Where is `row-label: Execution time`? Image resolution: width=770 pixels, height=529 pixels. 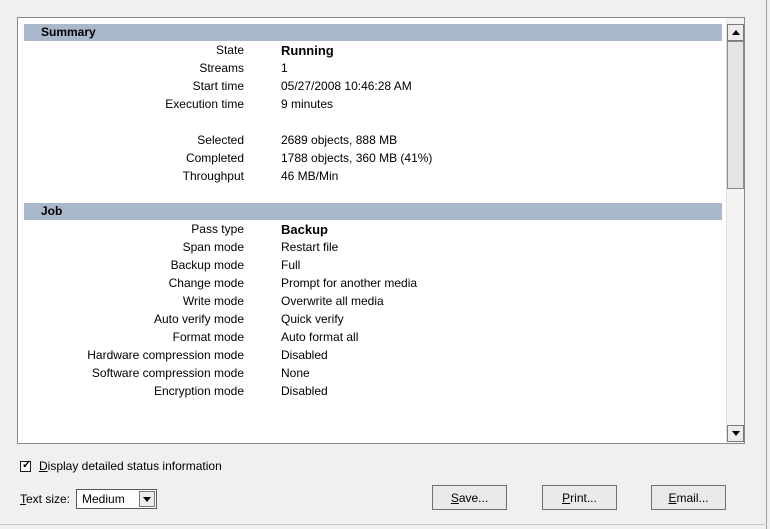 row-label: Execution time is located at coordinates (204, 104).